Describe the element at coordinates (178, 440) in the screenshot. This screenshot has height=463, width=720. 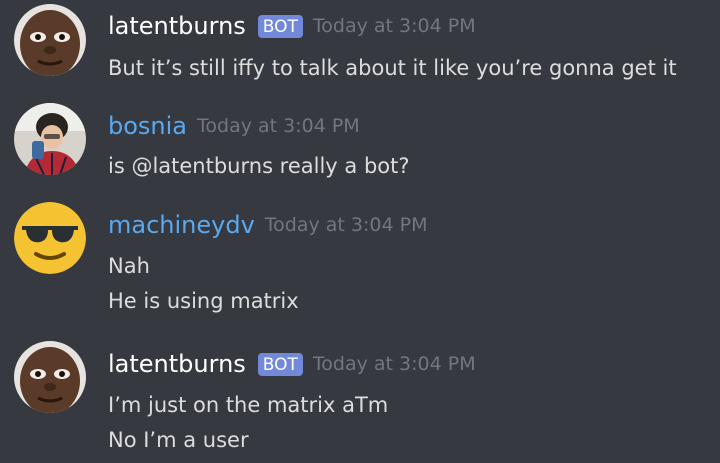
I see `message-text: No I’m a user` at that location.